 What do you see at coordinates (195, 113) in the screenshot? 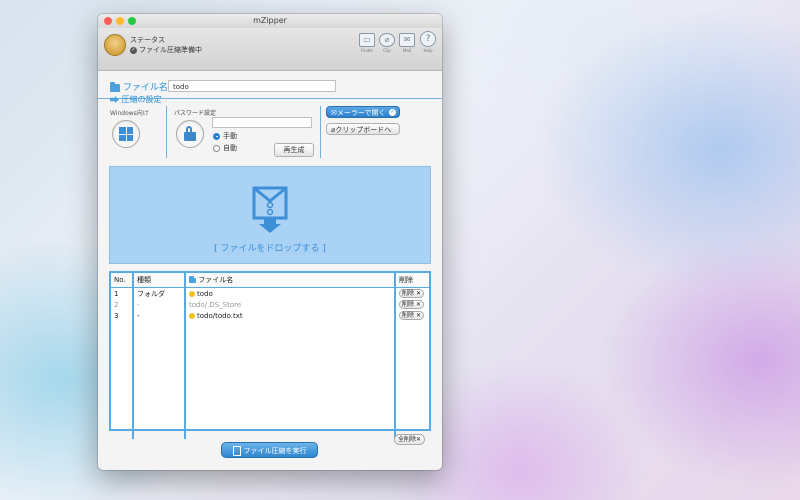
I see `password-label: パスワード設定` at bounding box center [195, 113].